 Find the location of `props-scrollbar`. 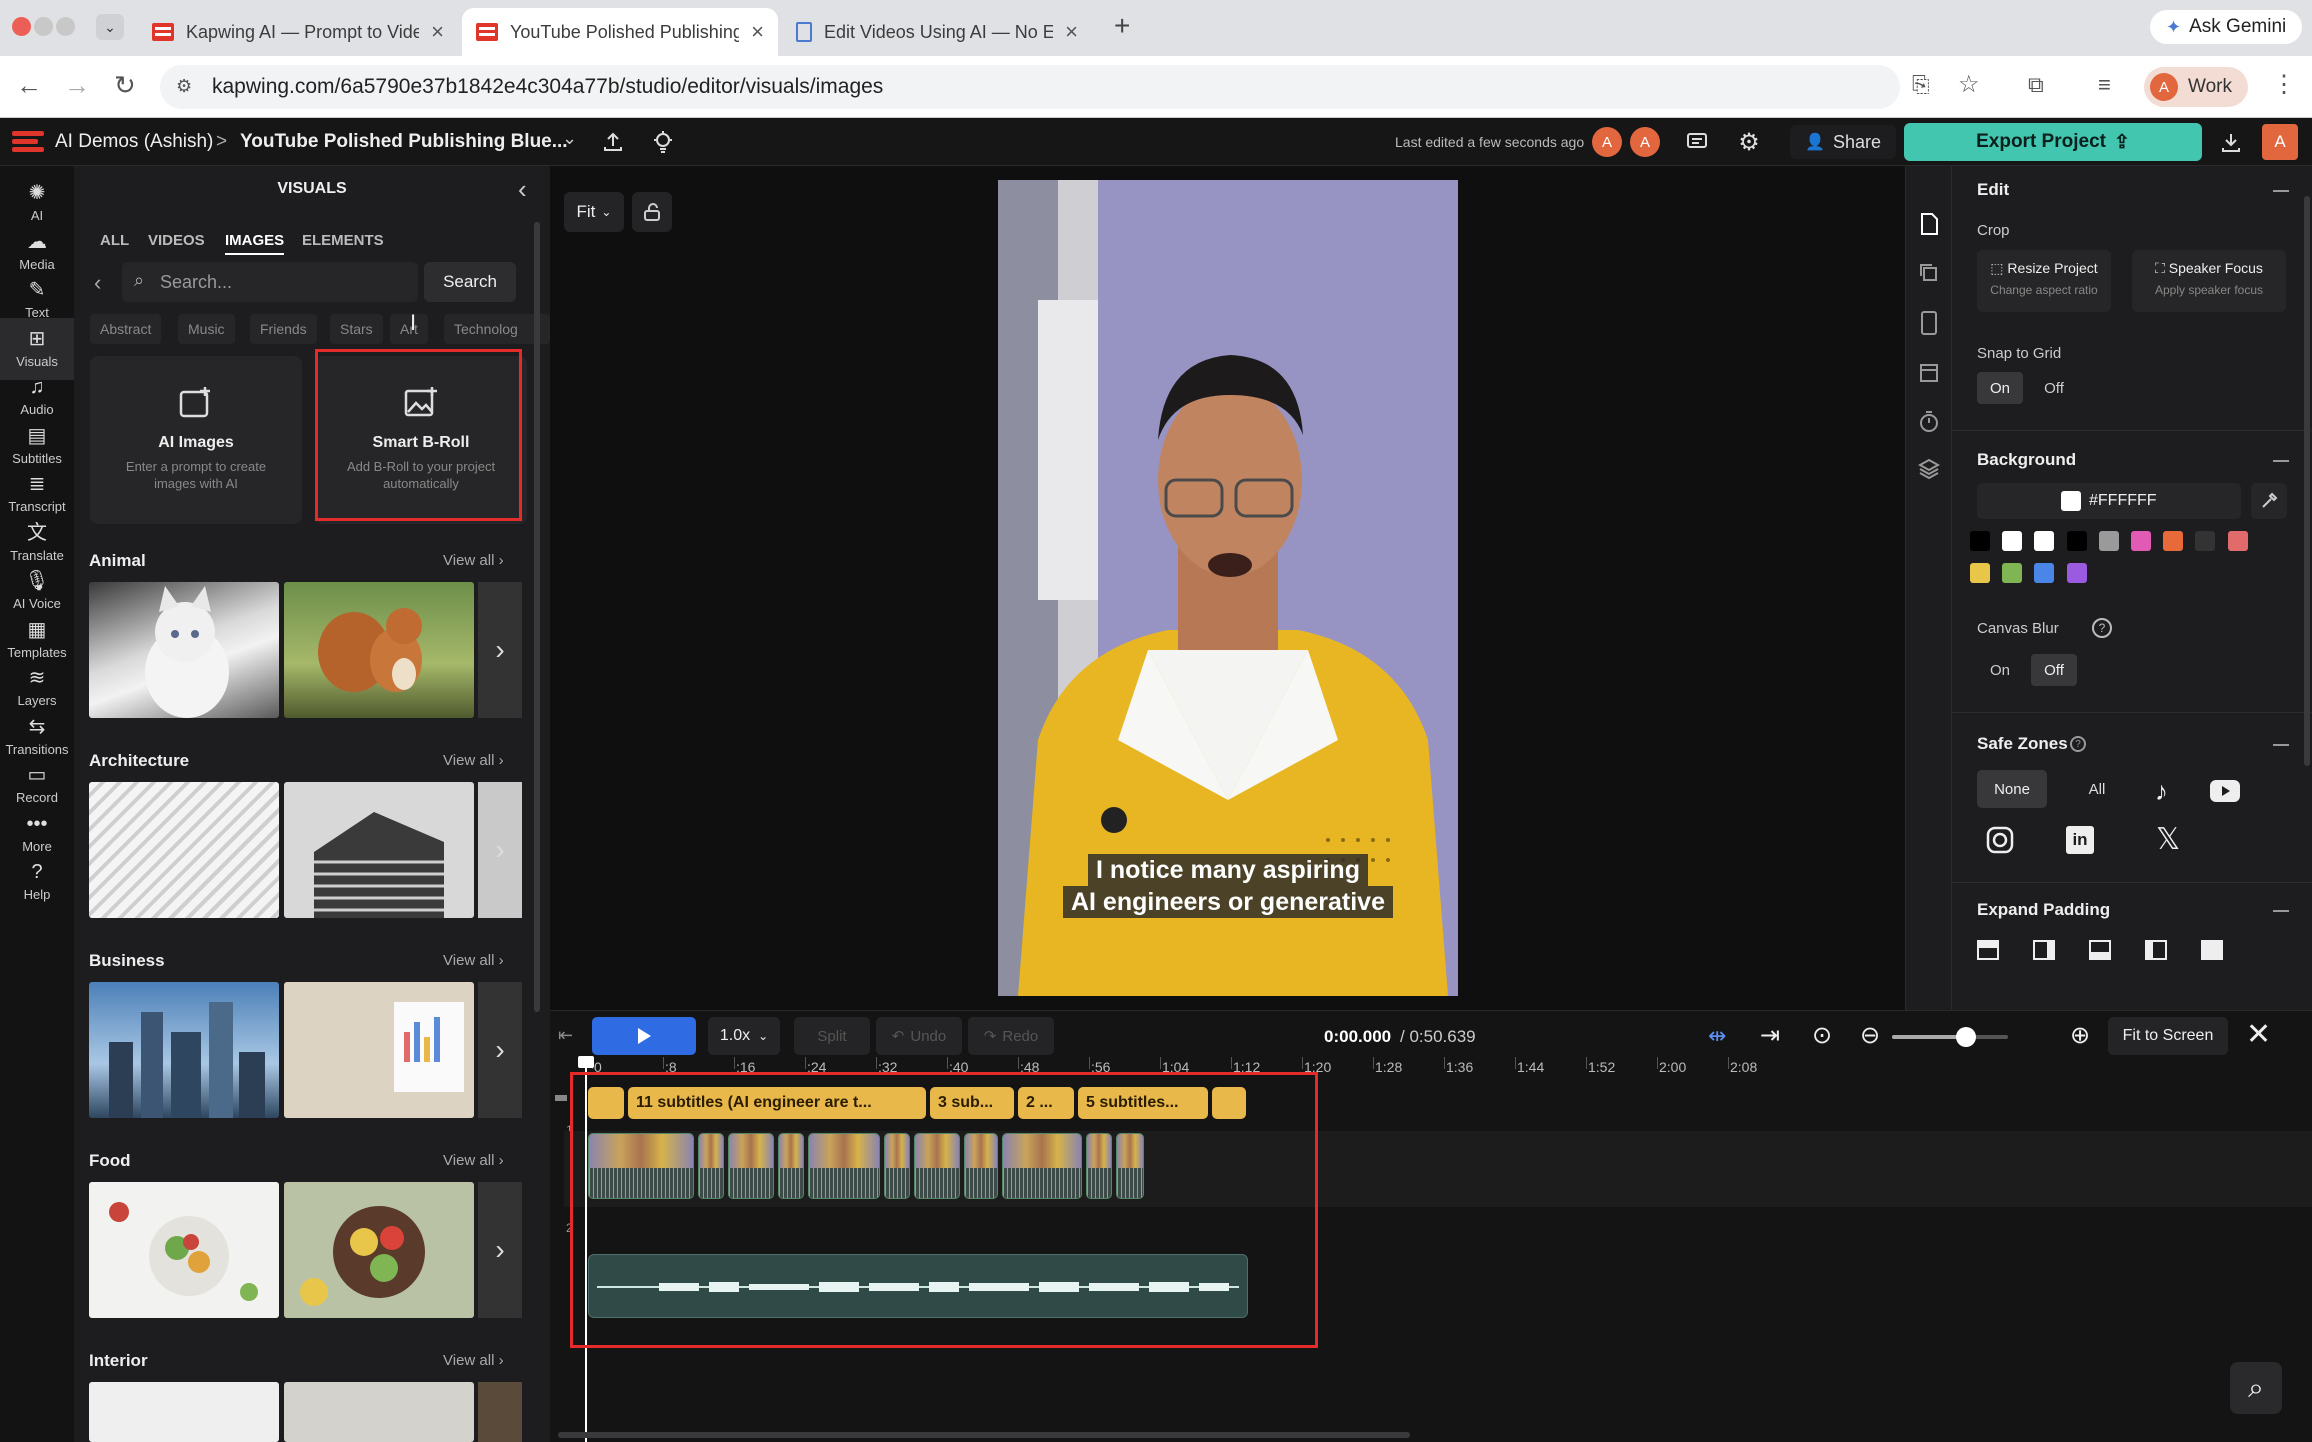

props-scrollbar is located at coordinates (2307, 481).